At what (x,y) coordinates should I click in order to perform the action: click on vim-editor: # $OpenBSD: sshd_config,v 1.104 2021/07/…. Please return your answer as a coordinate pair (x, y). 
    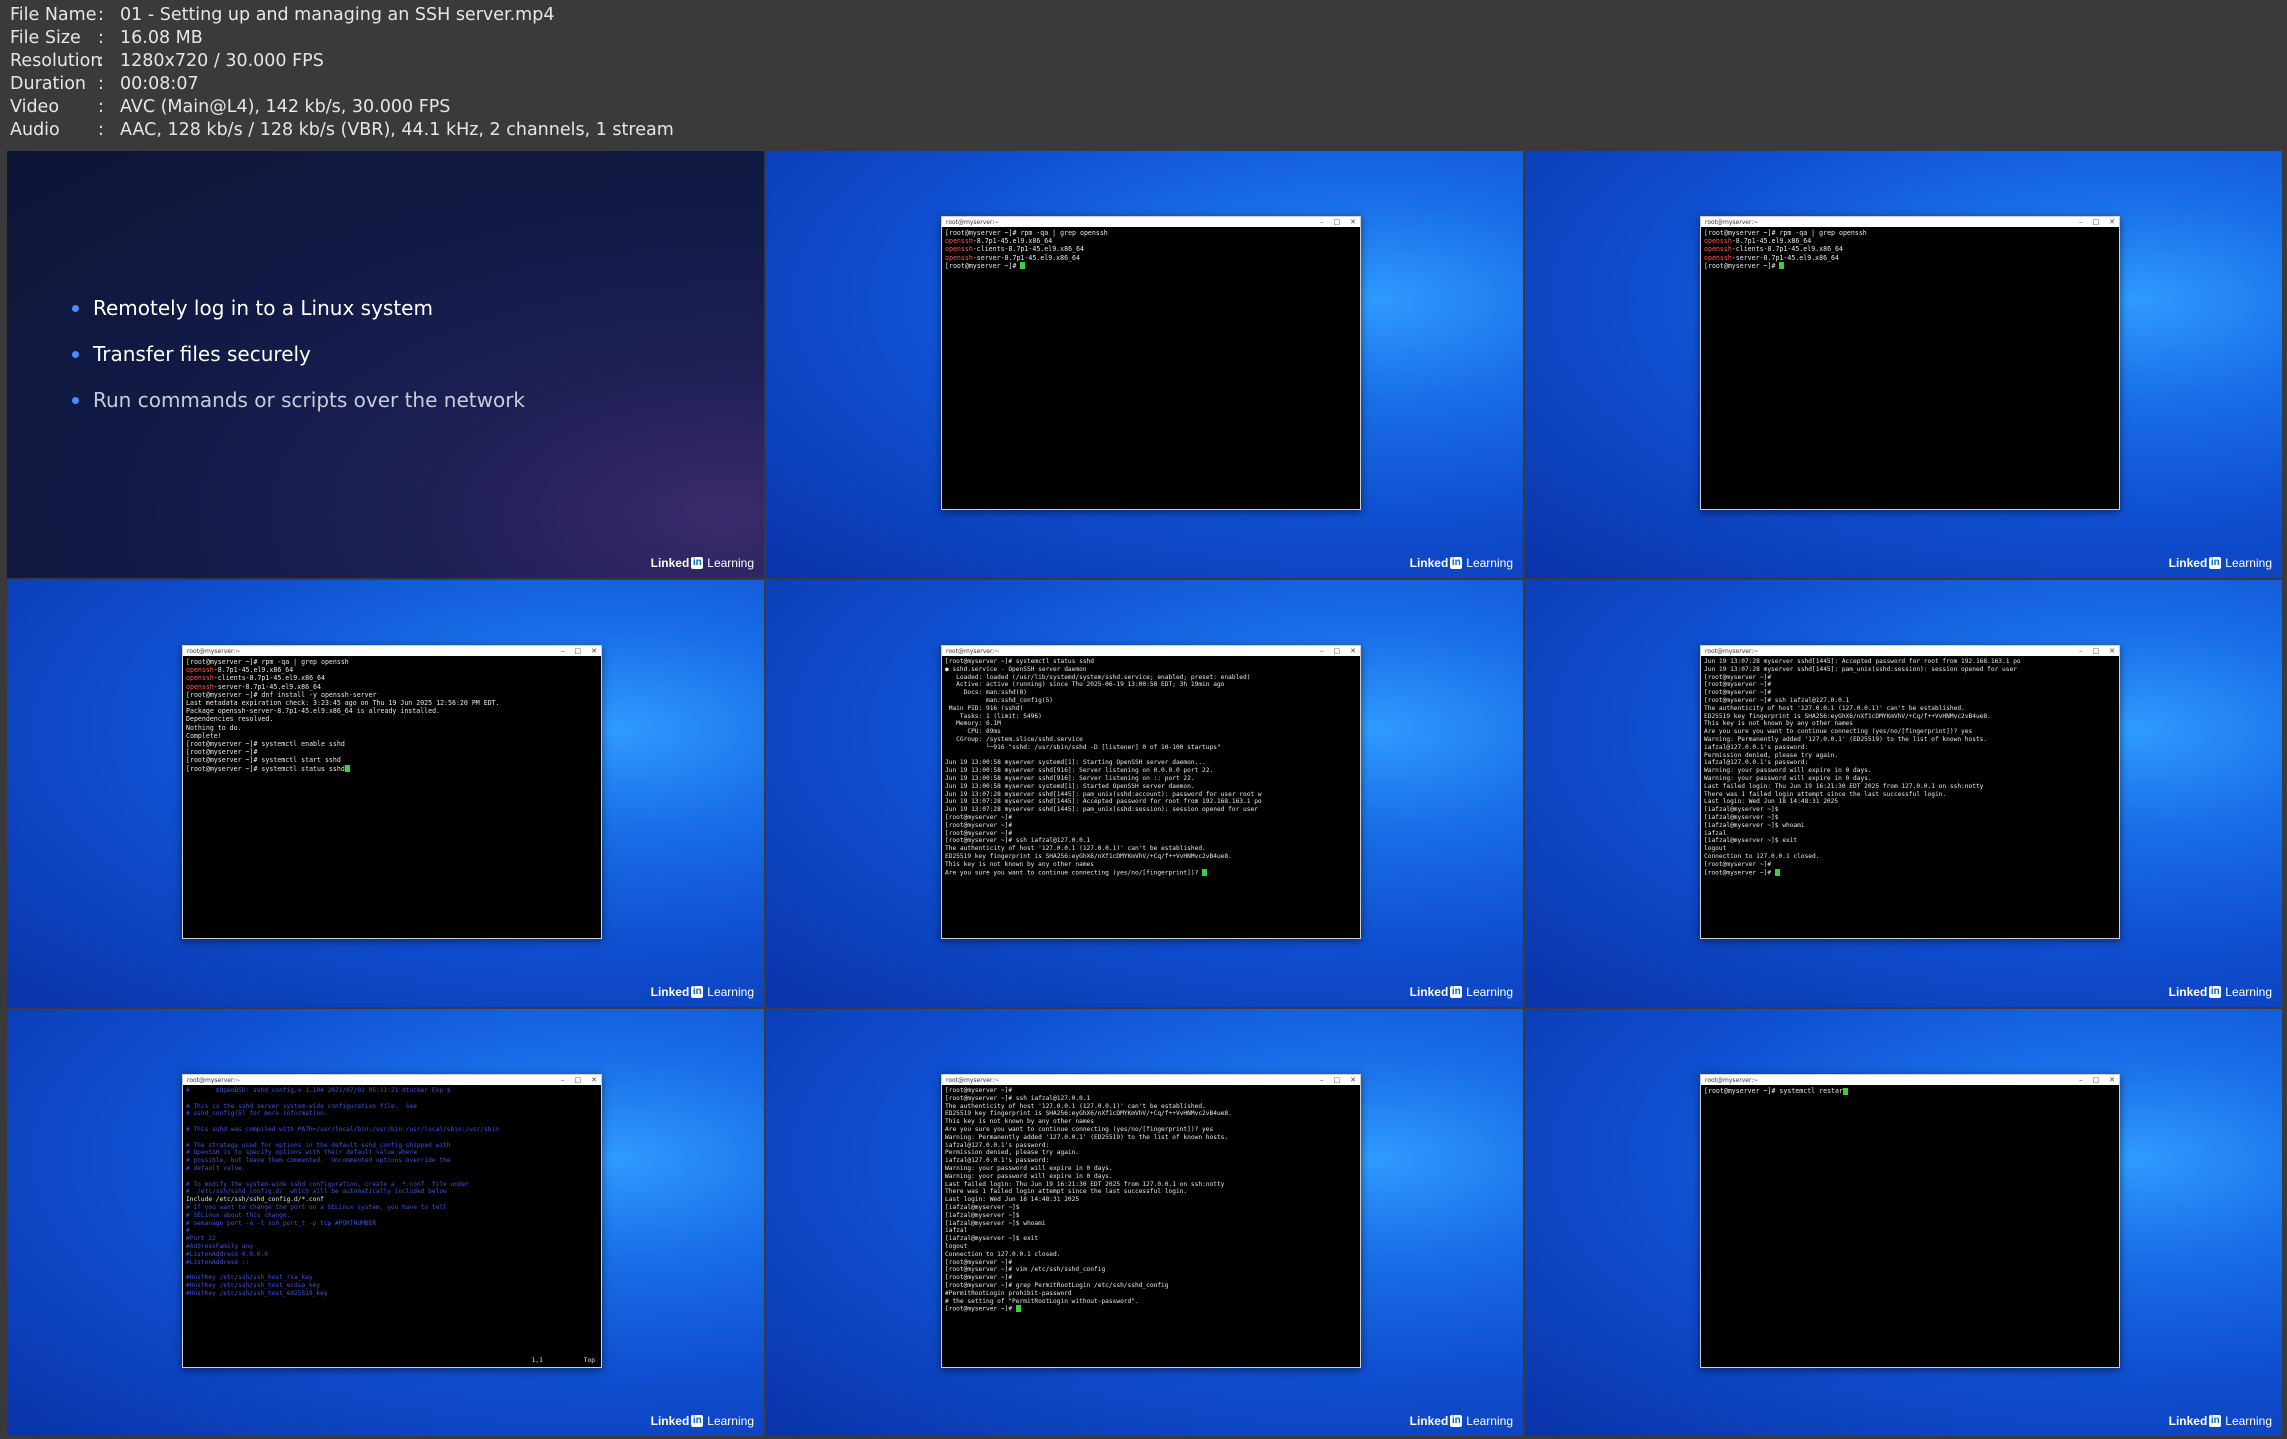
    Looking at the image, I should click on (392, 1226).